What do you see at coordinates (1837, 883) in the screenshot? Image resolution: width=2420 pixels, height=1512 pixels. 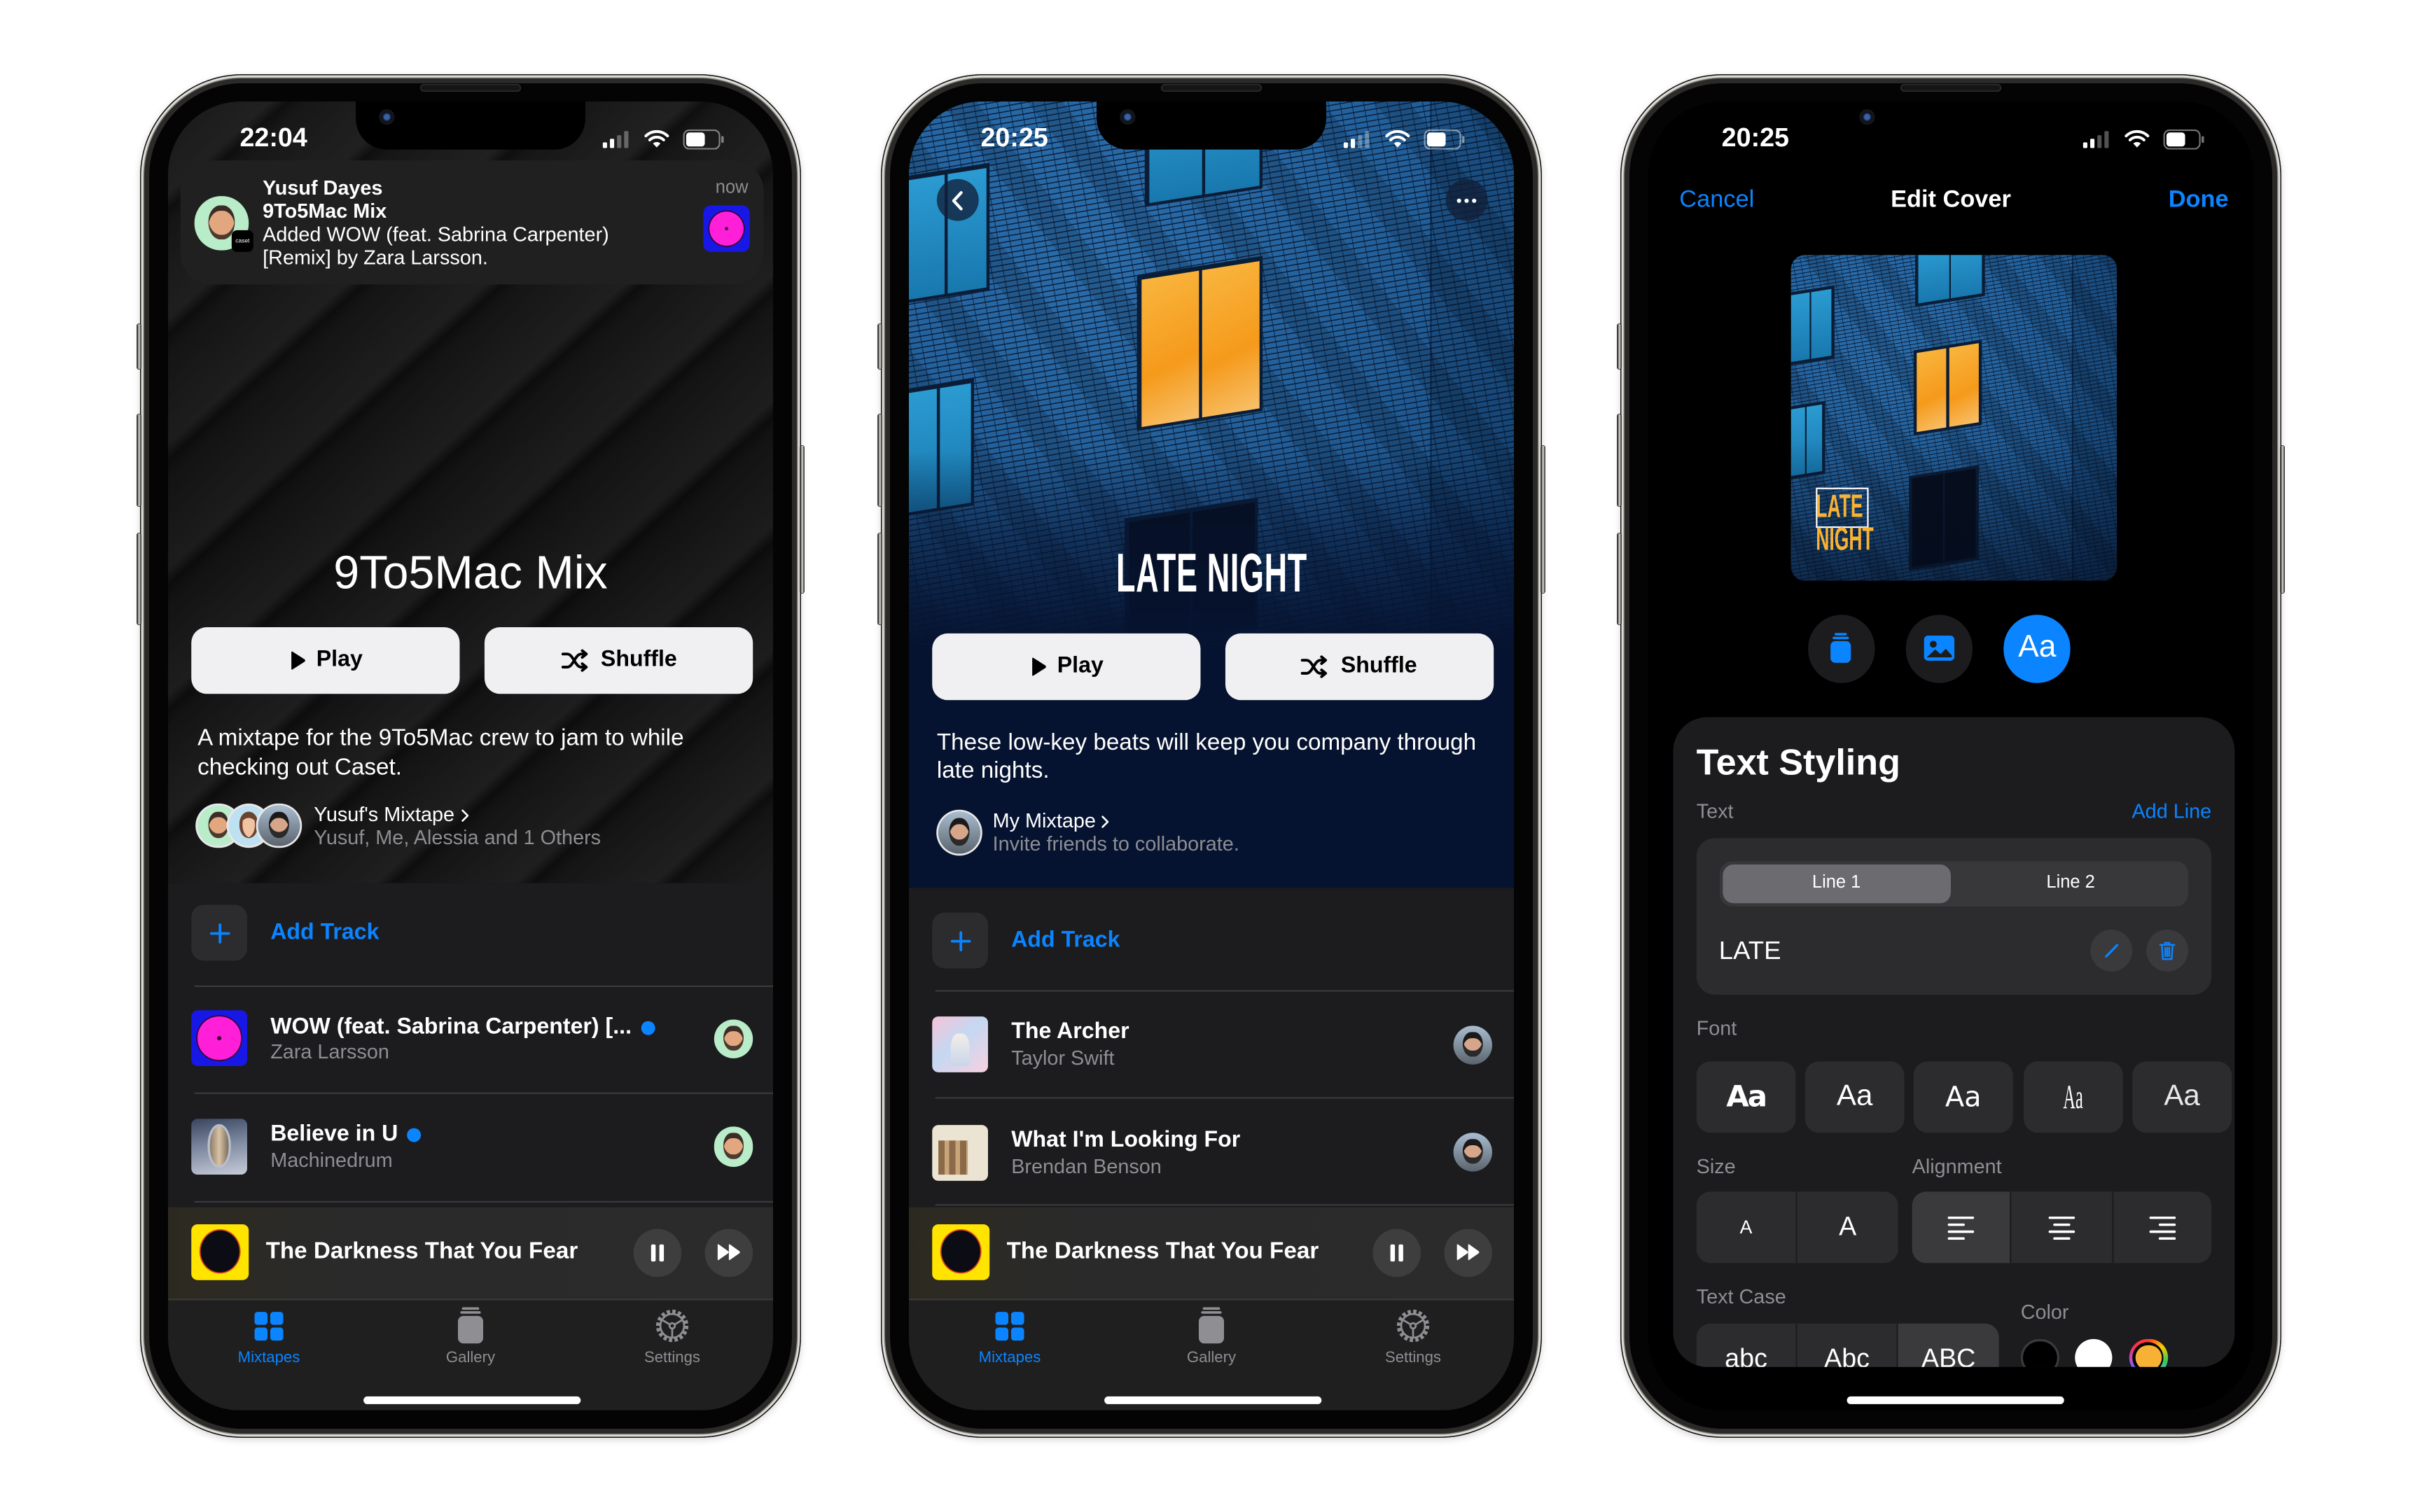 I see `segment-line-1: Line 1` at bounding box center [1837, 883].